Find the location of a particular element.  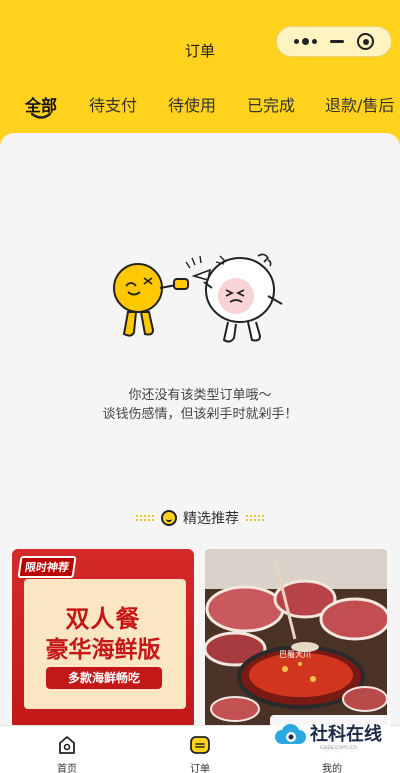

recommend-card-seafood: 限时神荐 双人餐 豪华海鲜版 多款海鲜畅吃 is located at coordinates (103, 637).